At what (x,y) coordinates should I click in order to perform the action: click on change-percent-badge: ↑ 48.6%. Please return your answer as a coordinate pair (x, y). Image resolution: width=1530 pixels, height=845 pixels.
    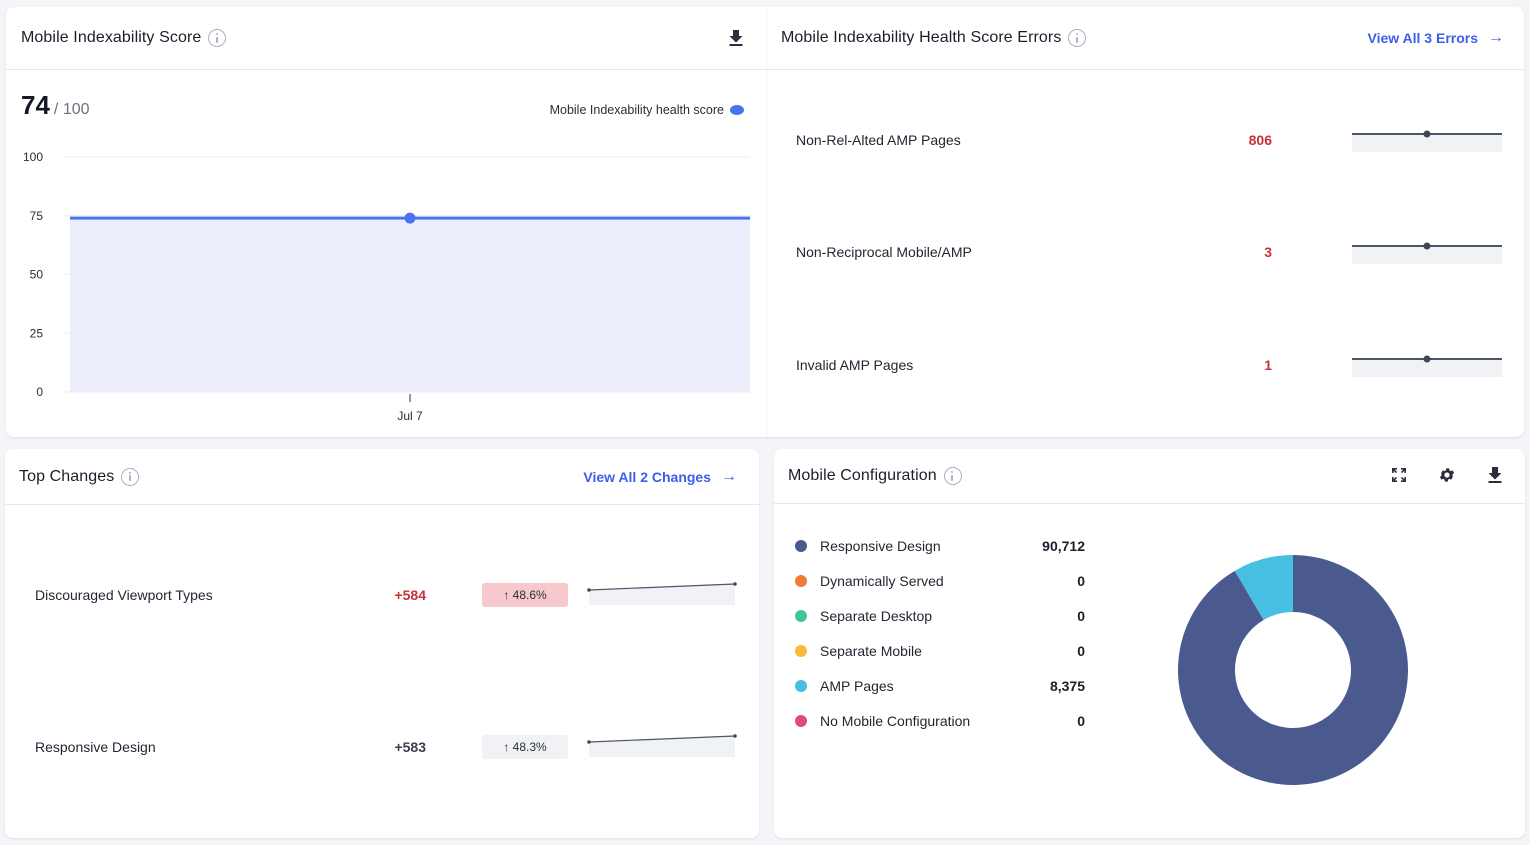
    Looking at the image, I should click on (525, 595).